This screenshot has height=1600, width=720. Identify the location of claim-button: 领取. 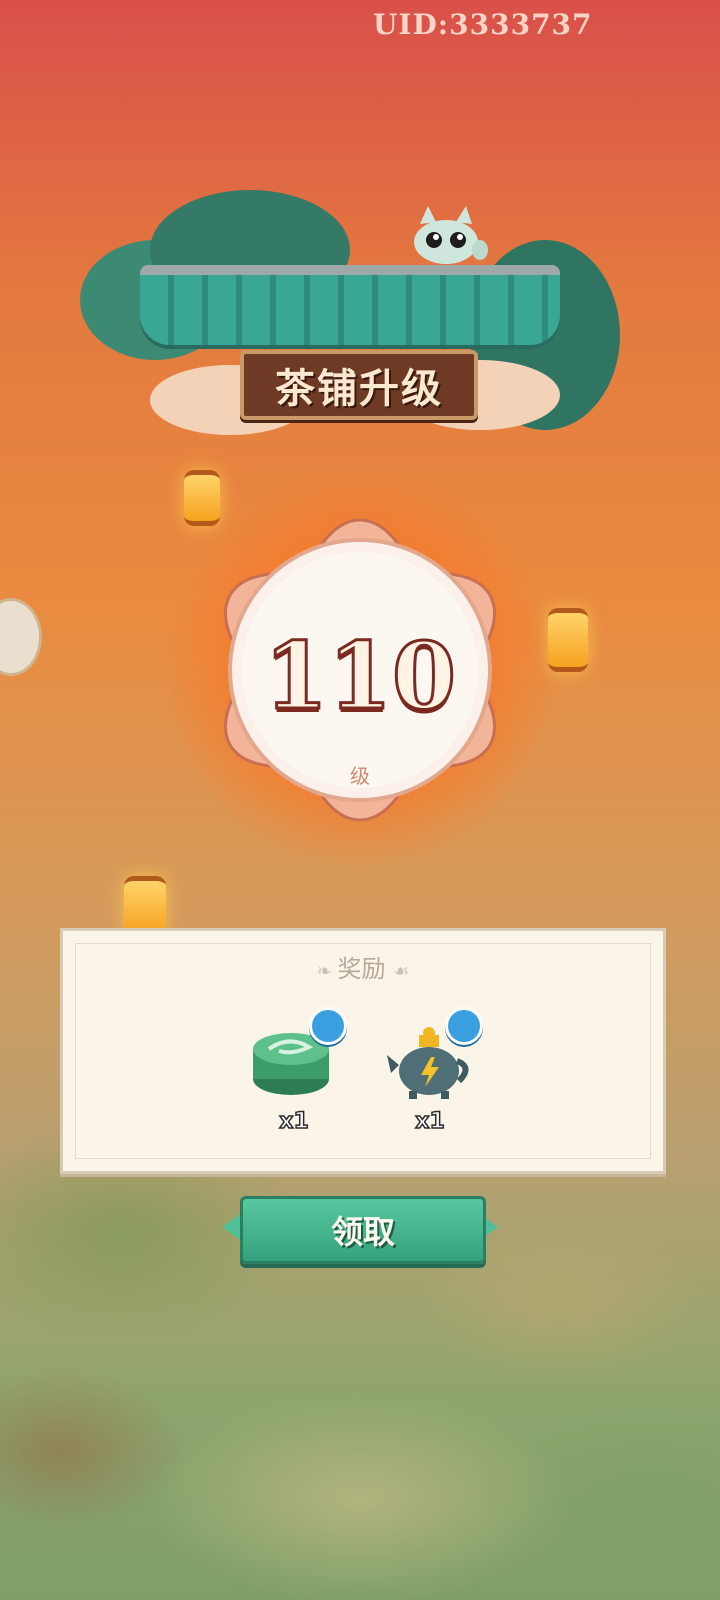
(363, 1230).